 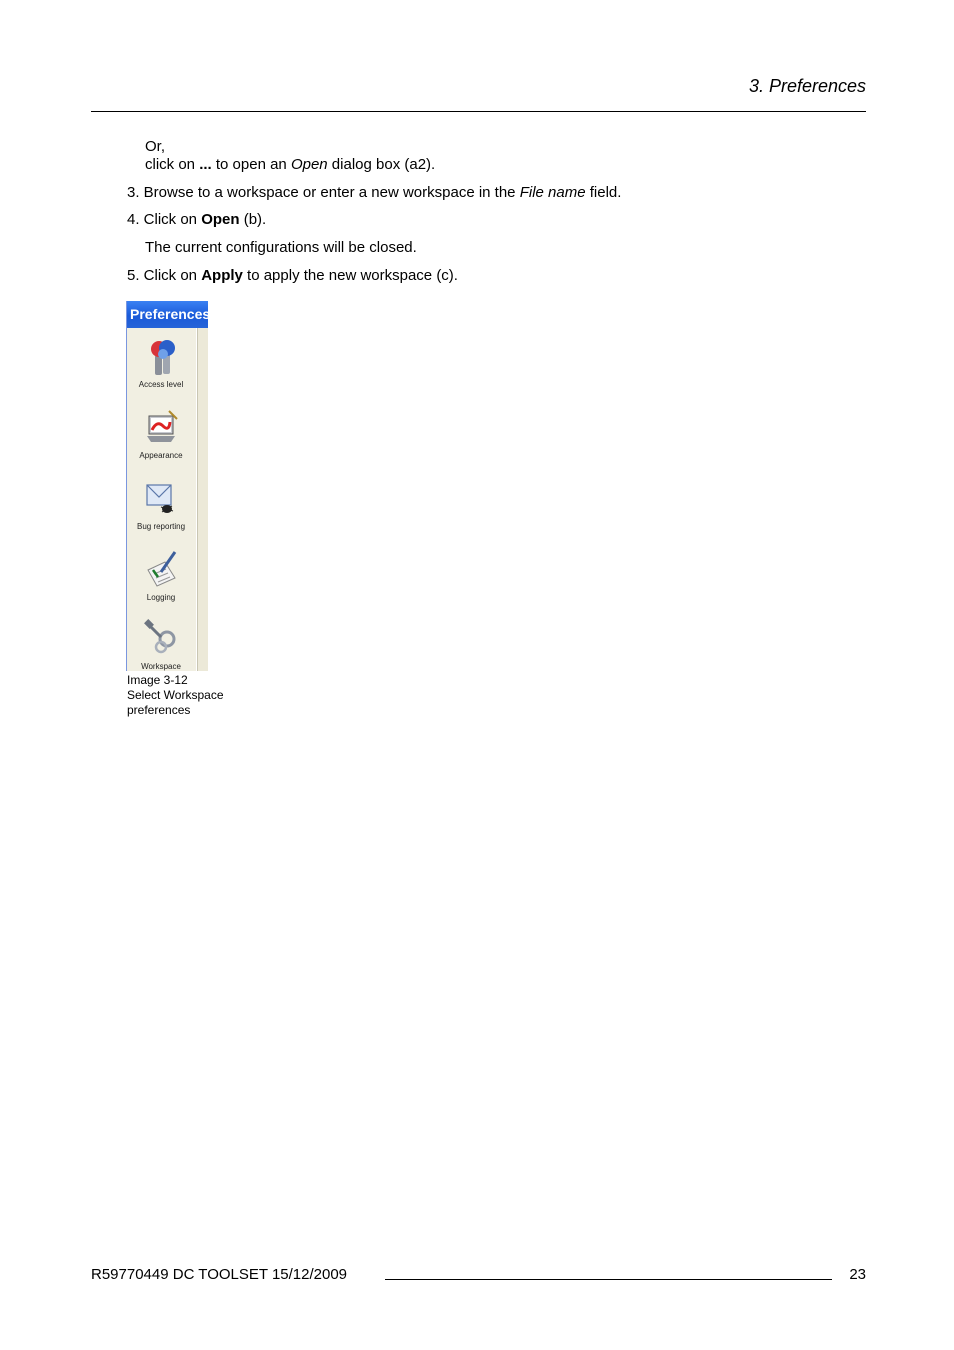 What do you see at coordinates (219, 1274) in the screenshot?
I see `footer-doc-info: R59770449 DC TOOLSET 15/12/2009` at bounding box center [219, 1274].